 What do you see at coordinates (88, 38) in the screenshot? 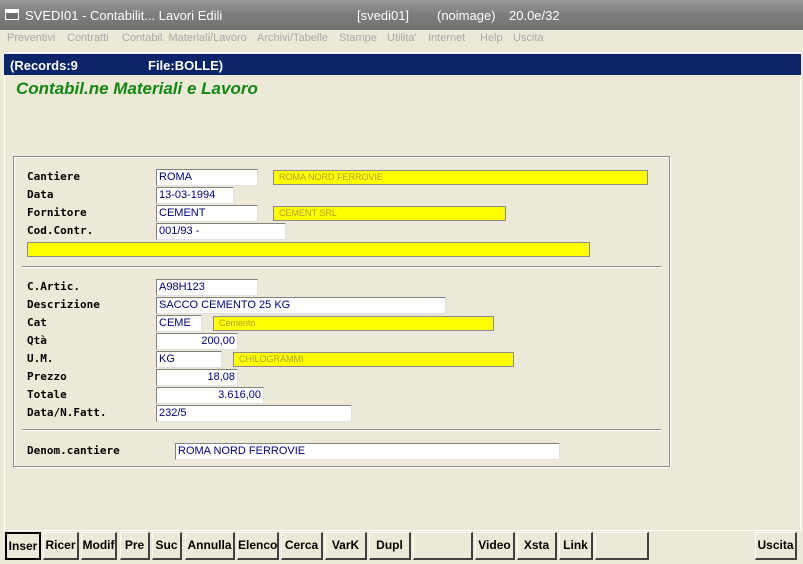
I see `menu-contratti: Contratti` at bounding box center [88, 38].